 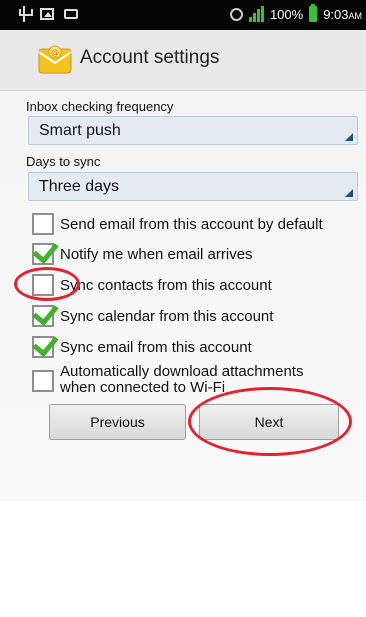 What do you see at coordinates (156, 347) in the screenshot?
I see `checkbox-label: Sync email from this account` at bounding box center [156, 347].